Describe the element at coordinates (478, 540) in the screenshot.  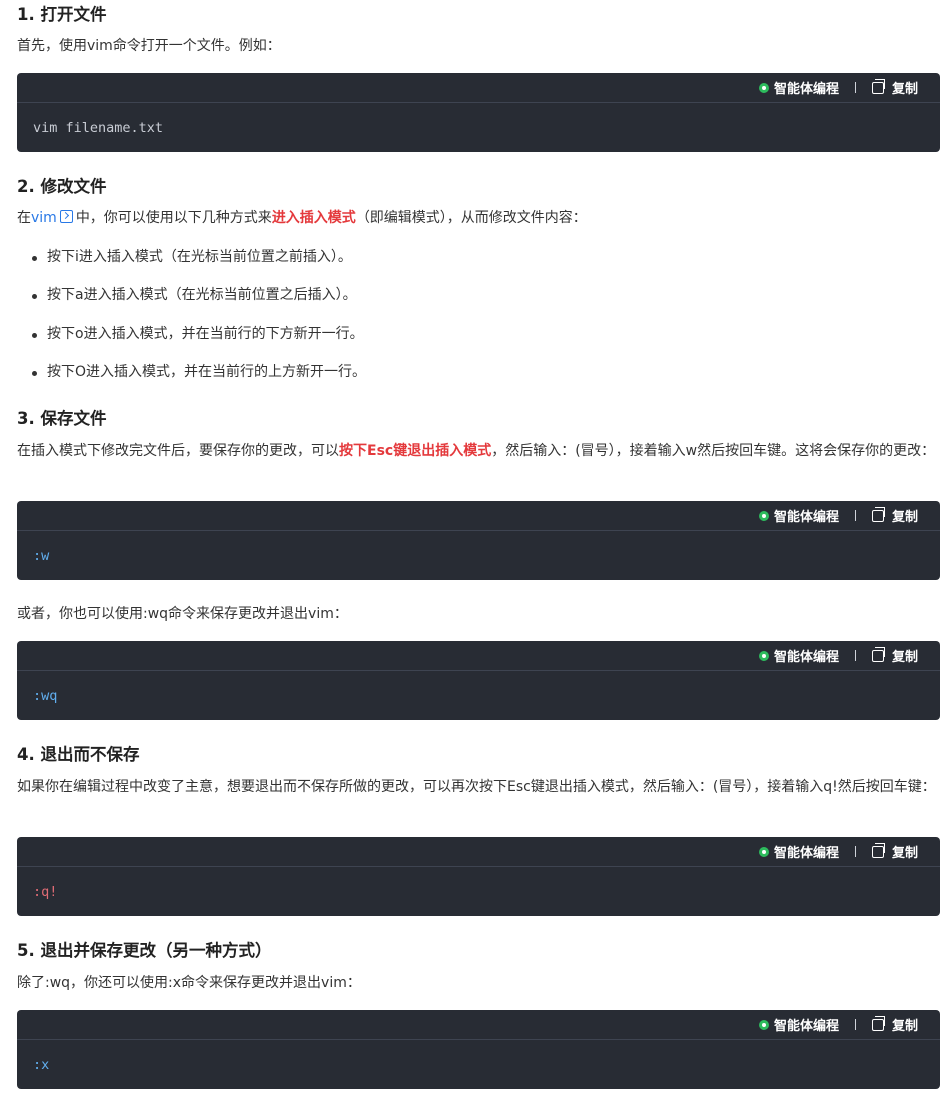
I see `code-block: 智能体编程 复制 :w` at that location.